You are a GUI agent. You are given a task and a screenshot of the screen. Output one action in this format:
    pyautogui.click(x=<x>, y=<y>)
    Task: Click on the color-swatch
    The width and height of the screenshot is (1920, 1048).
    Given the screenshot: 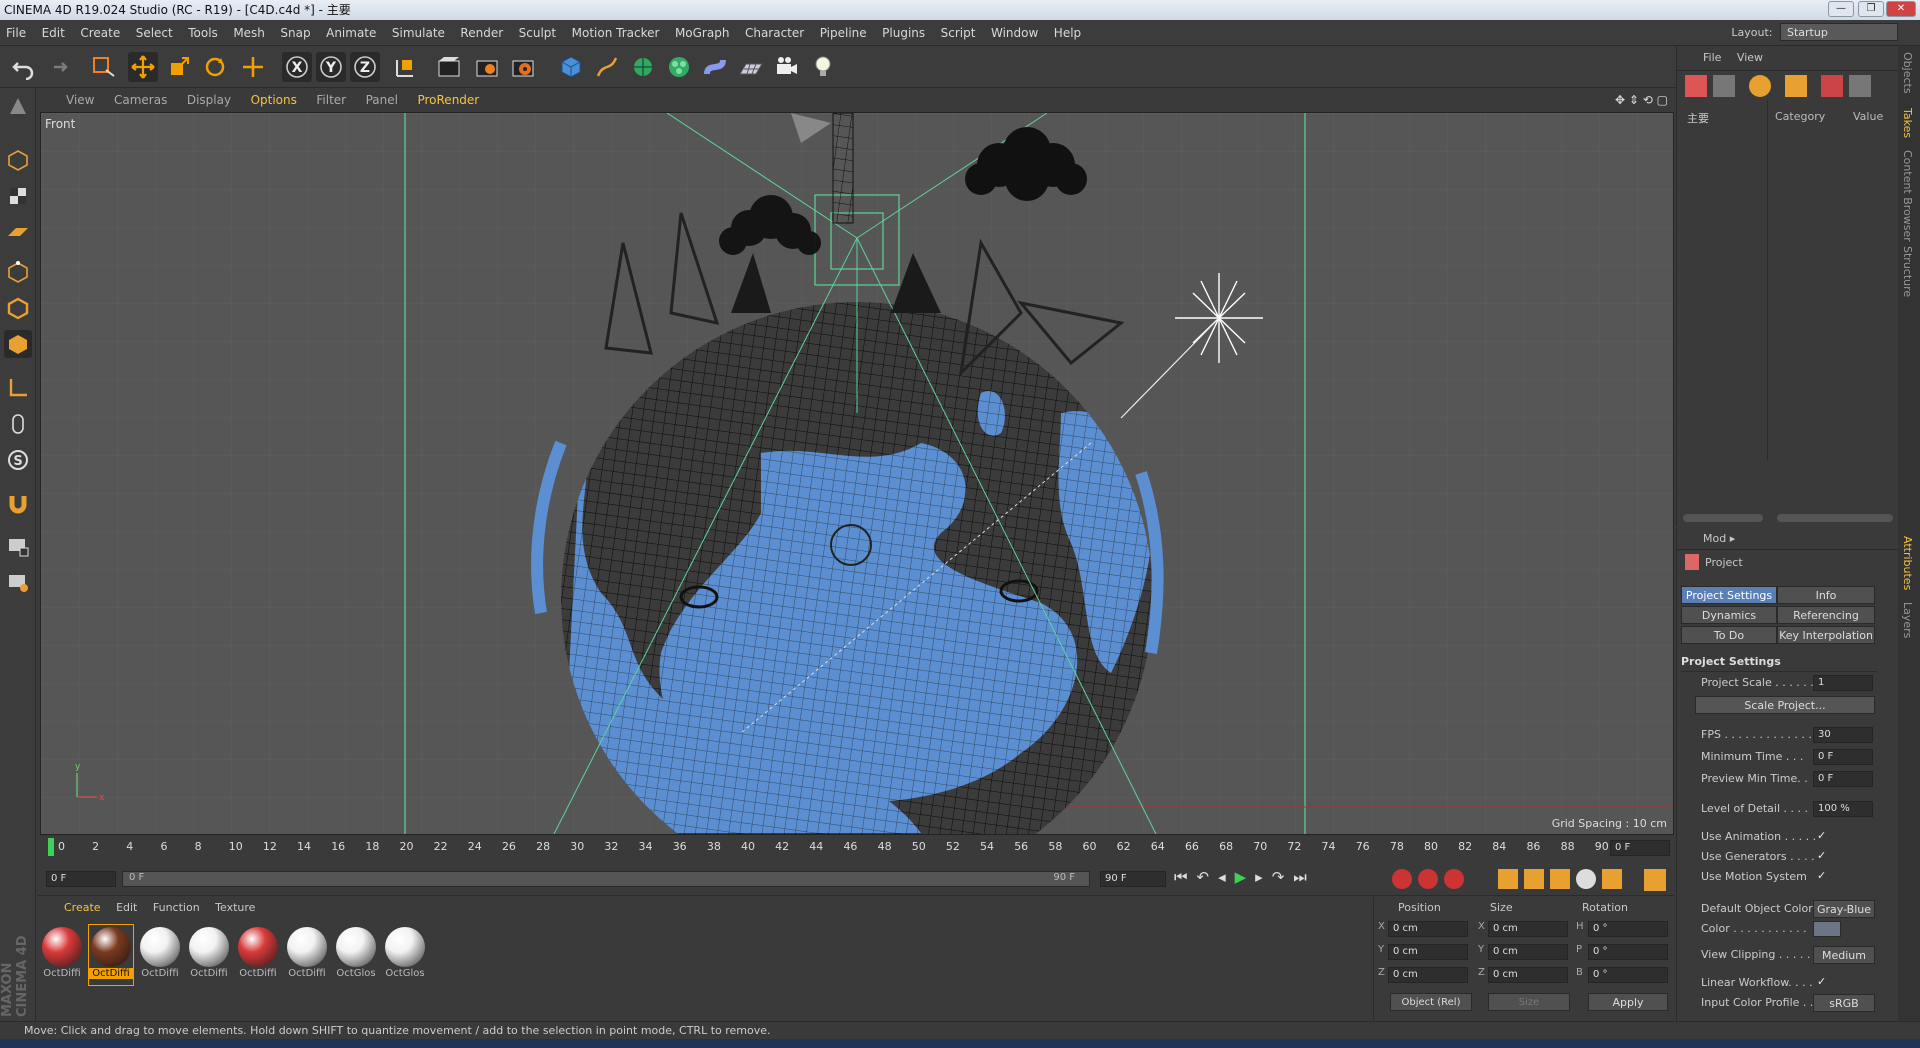 What is the action you would take?
    pyautogui.click(x=1827, y=929)
    